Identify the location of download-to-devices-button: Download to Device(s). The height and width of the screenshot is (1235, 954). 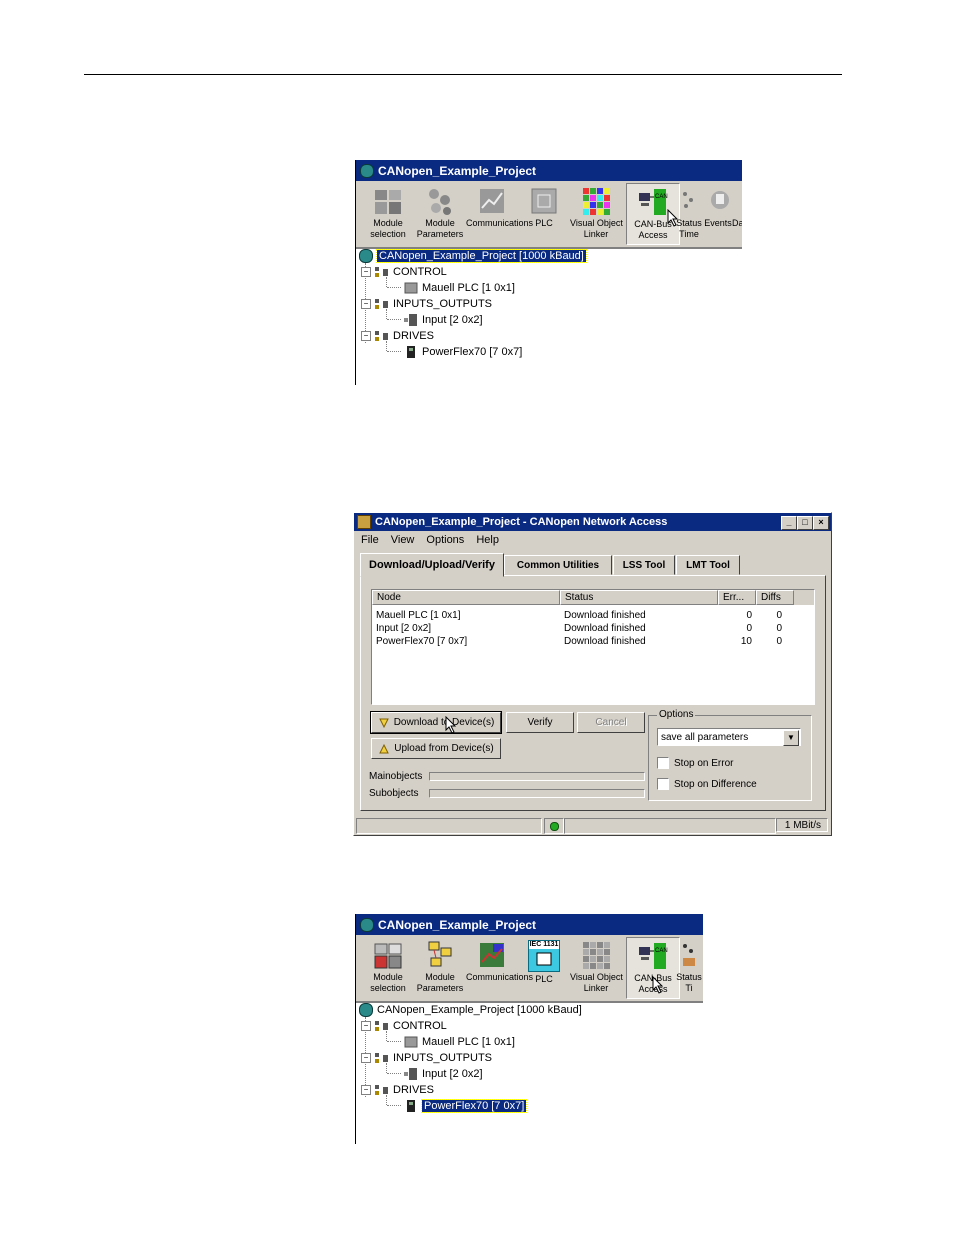
(436, 722).